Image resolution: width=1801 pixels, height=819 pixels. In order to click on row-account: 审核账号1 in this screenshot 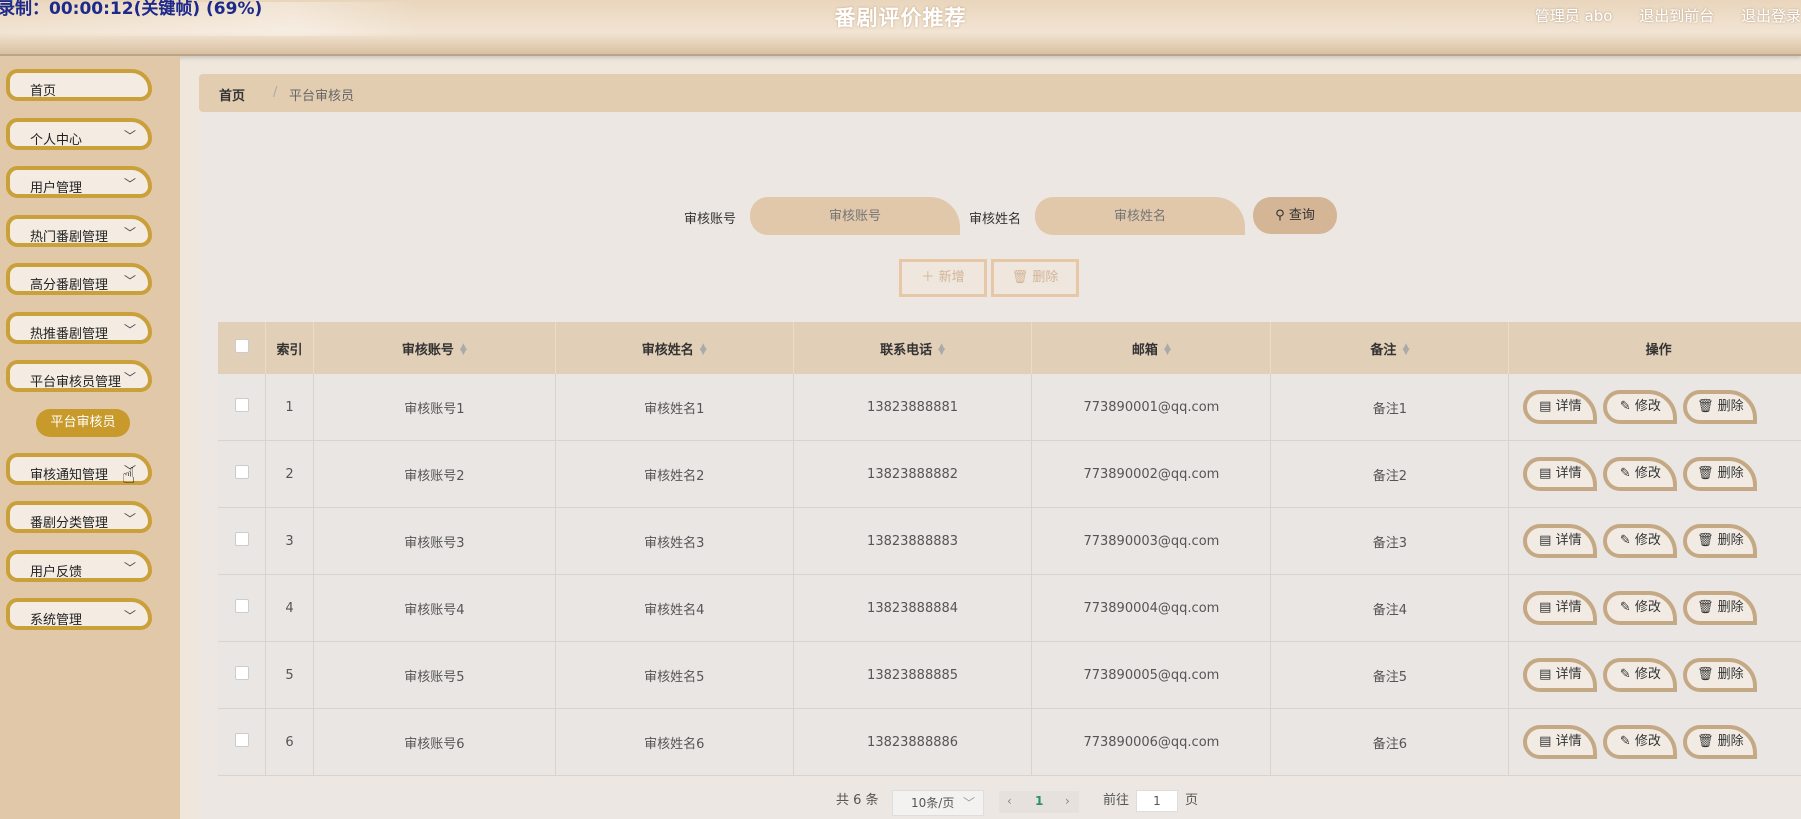, I will do `click(434, 407)`.